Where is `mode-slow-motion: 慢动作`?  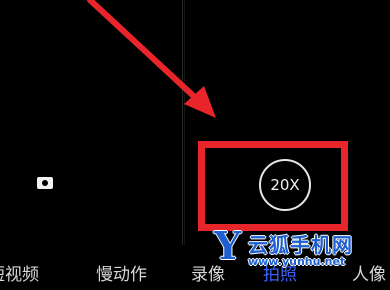
mode-slow-motion: 慢动作 is located at coordinates (121, 272).